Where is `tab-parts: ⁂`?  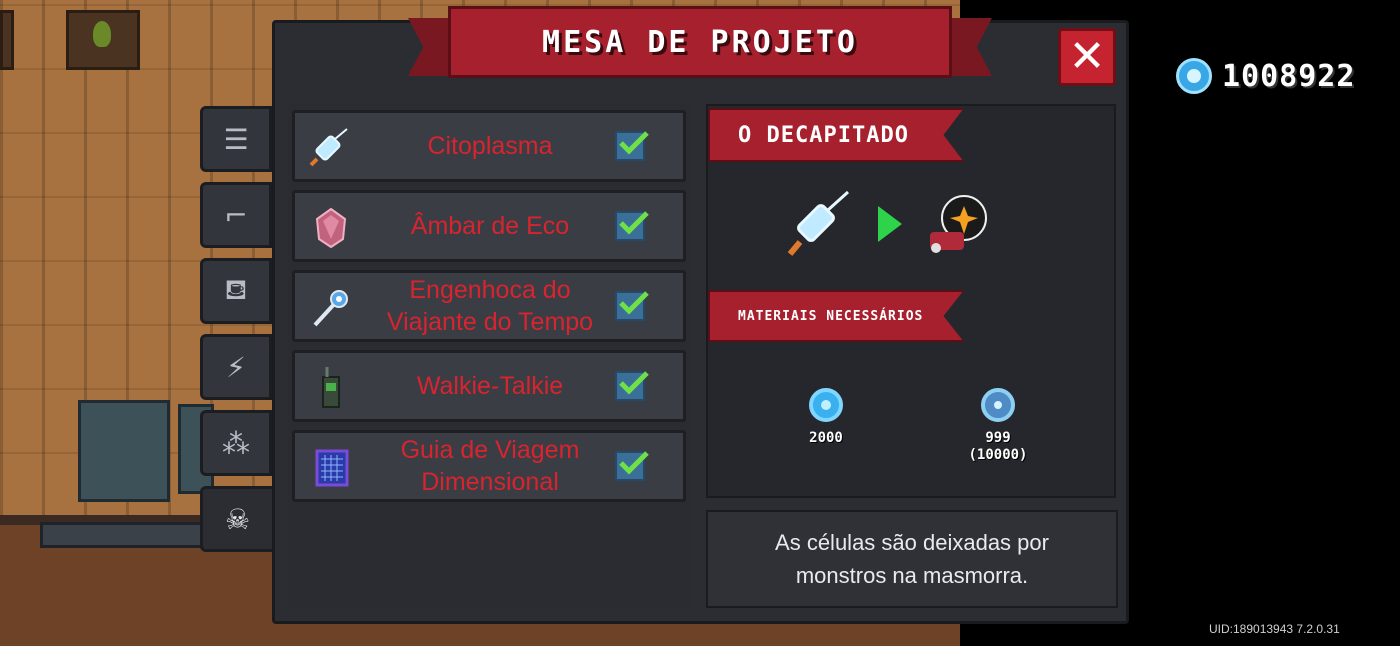 tab-parts: ⁂ is located at coordinates (236, 443).